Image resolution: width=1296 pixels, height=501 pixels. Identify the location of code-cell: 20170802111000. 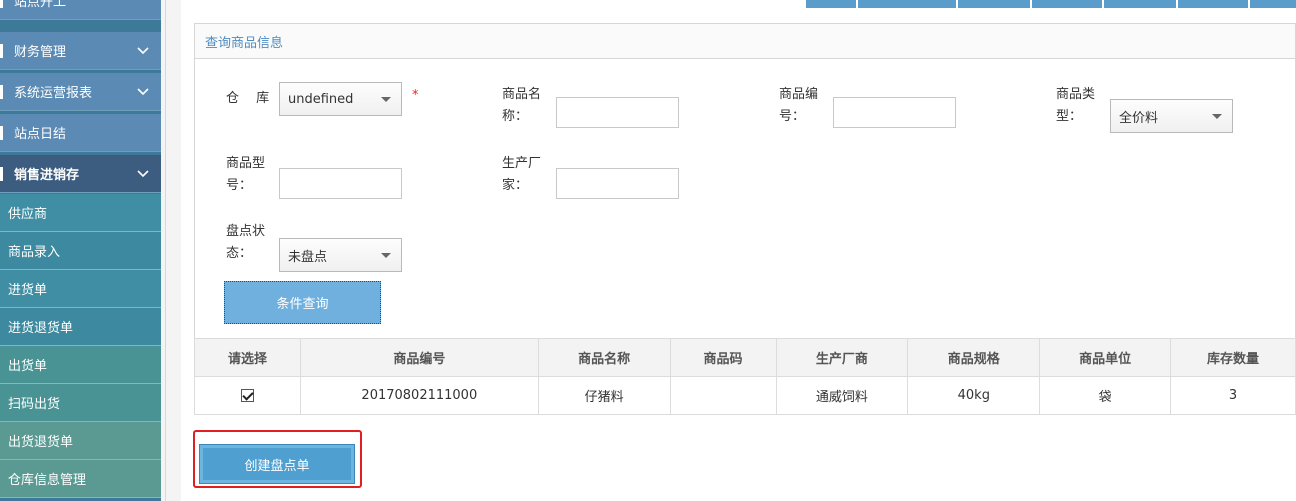
(419, 395).